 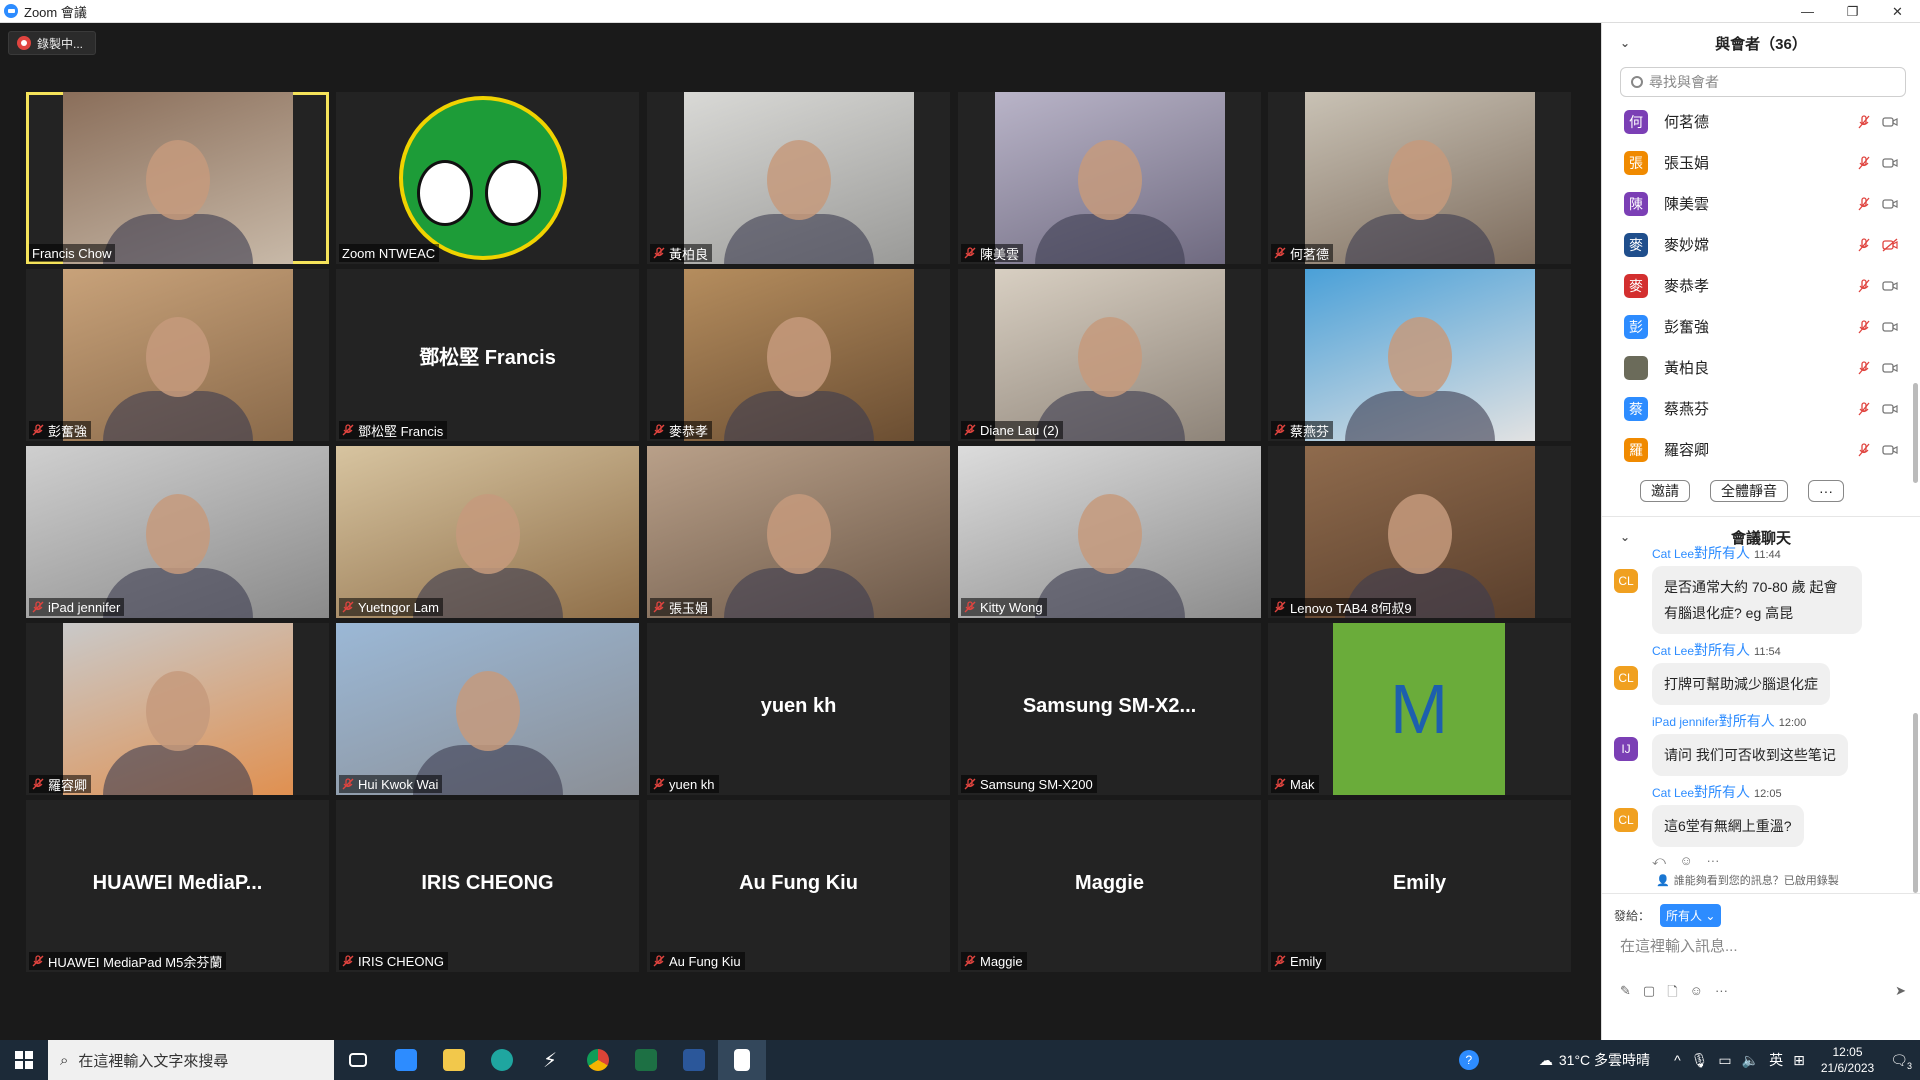 I want to click on file-icon: 🗋, so click(x=1672, y=994).